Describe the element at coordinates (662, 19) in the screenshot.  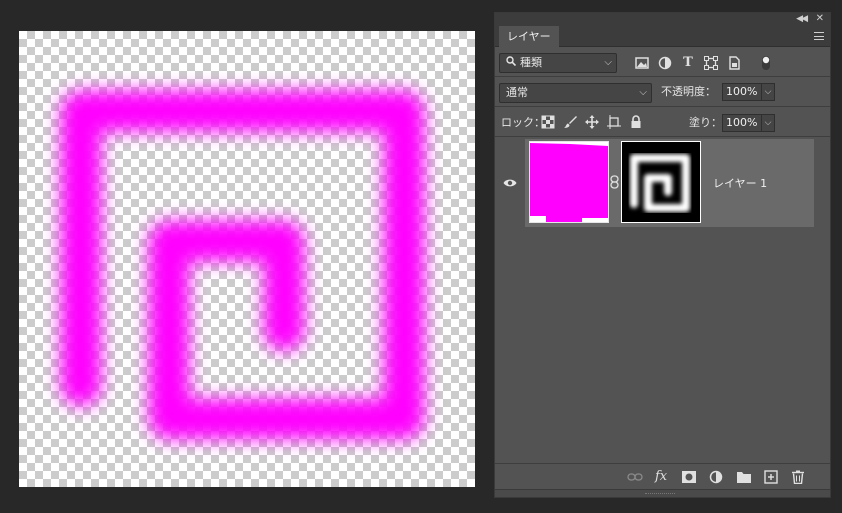
I see `panel-title-bar: ◀◀ ✕` at that location.